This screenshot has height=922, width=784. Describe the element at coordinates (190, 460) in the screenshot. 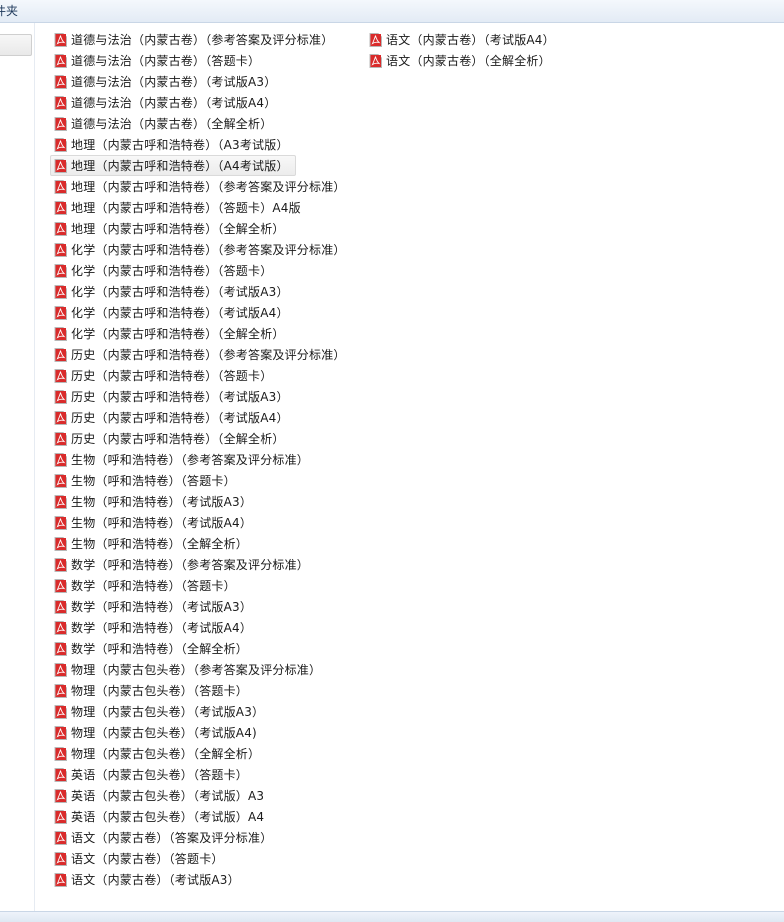

I see `file-name: 生物（呼和浩特卷）（参考答案及评分标准）` at that location.